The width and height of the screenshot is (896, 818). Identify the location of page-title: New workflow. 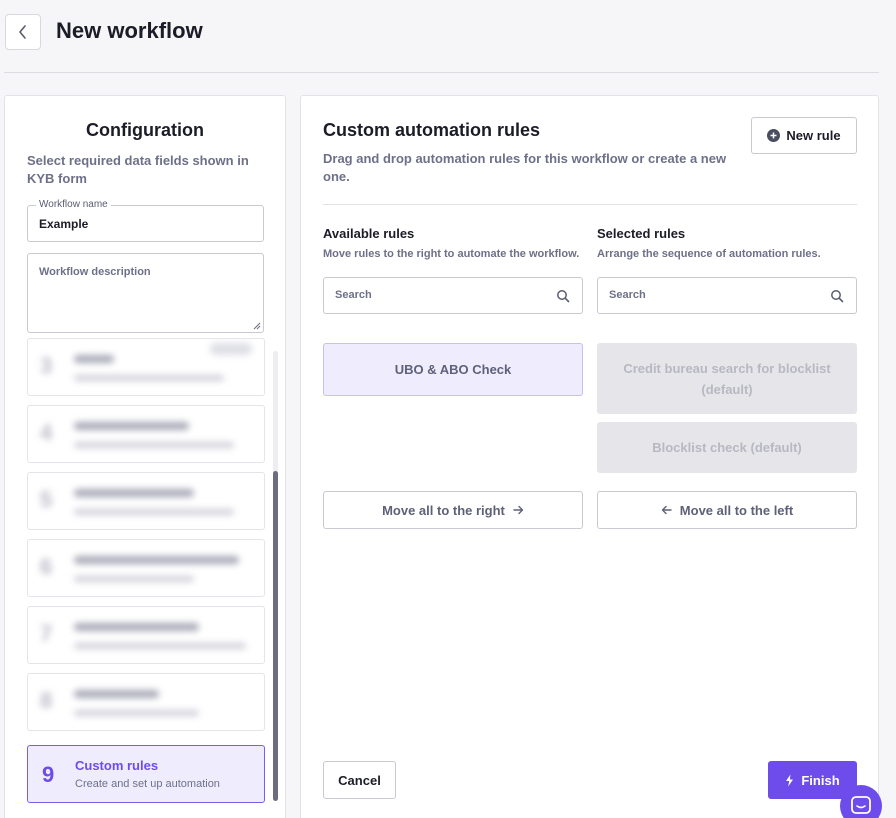
(129, 30).